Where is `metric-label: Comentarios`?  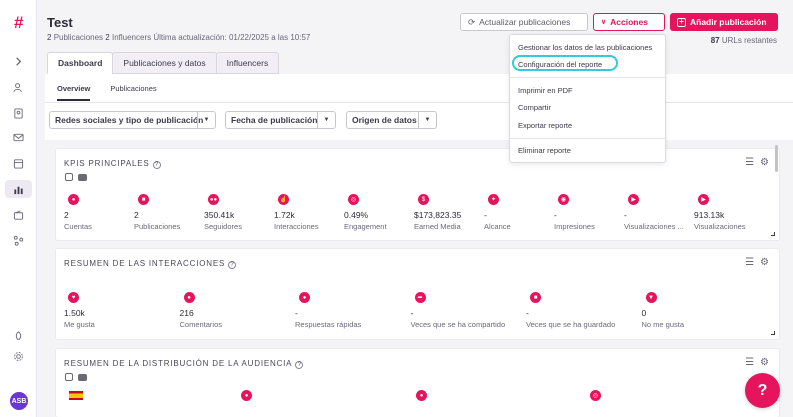 metric-label: Comentarios is located at coordinates (201, 324).